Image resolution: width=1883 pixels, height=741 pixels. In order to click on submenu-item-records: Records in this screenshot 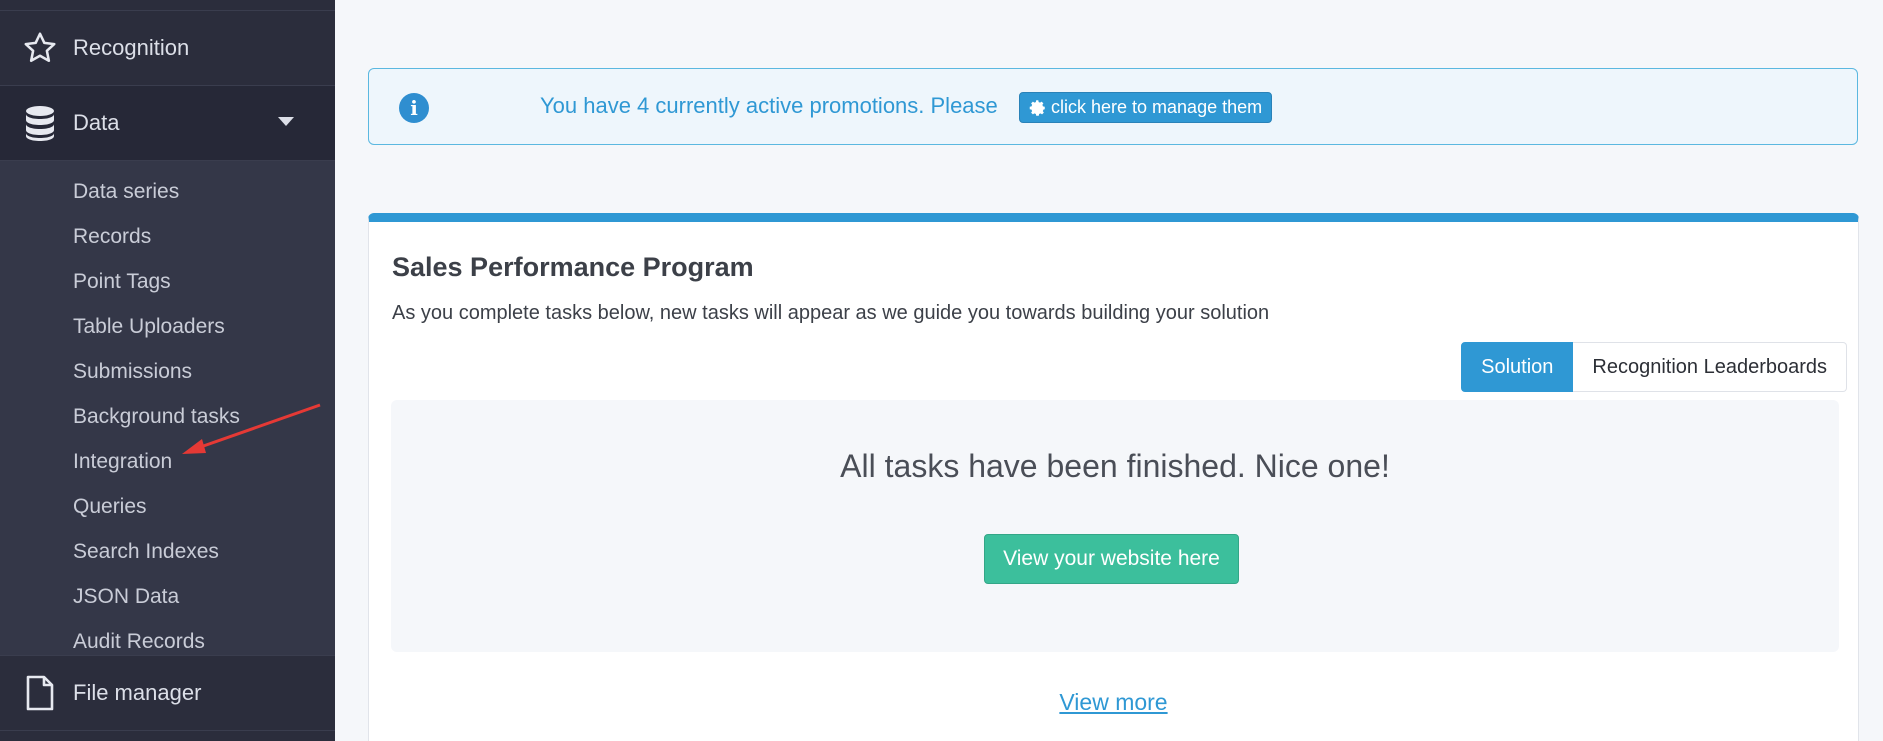, I will do `click(167, 236)`.